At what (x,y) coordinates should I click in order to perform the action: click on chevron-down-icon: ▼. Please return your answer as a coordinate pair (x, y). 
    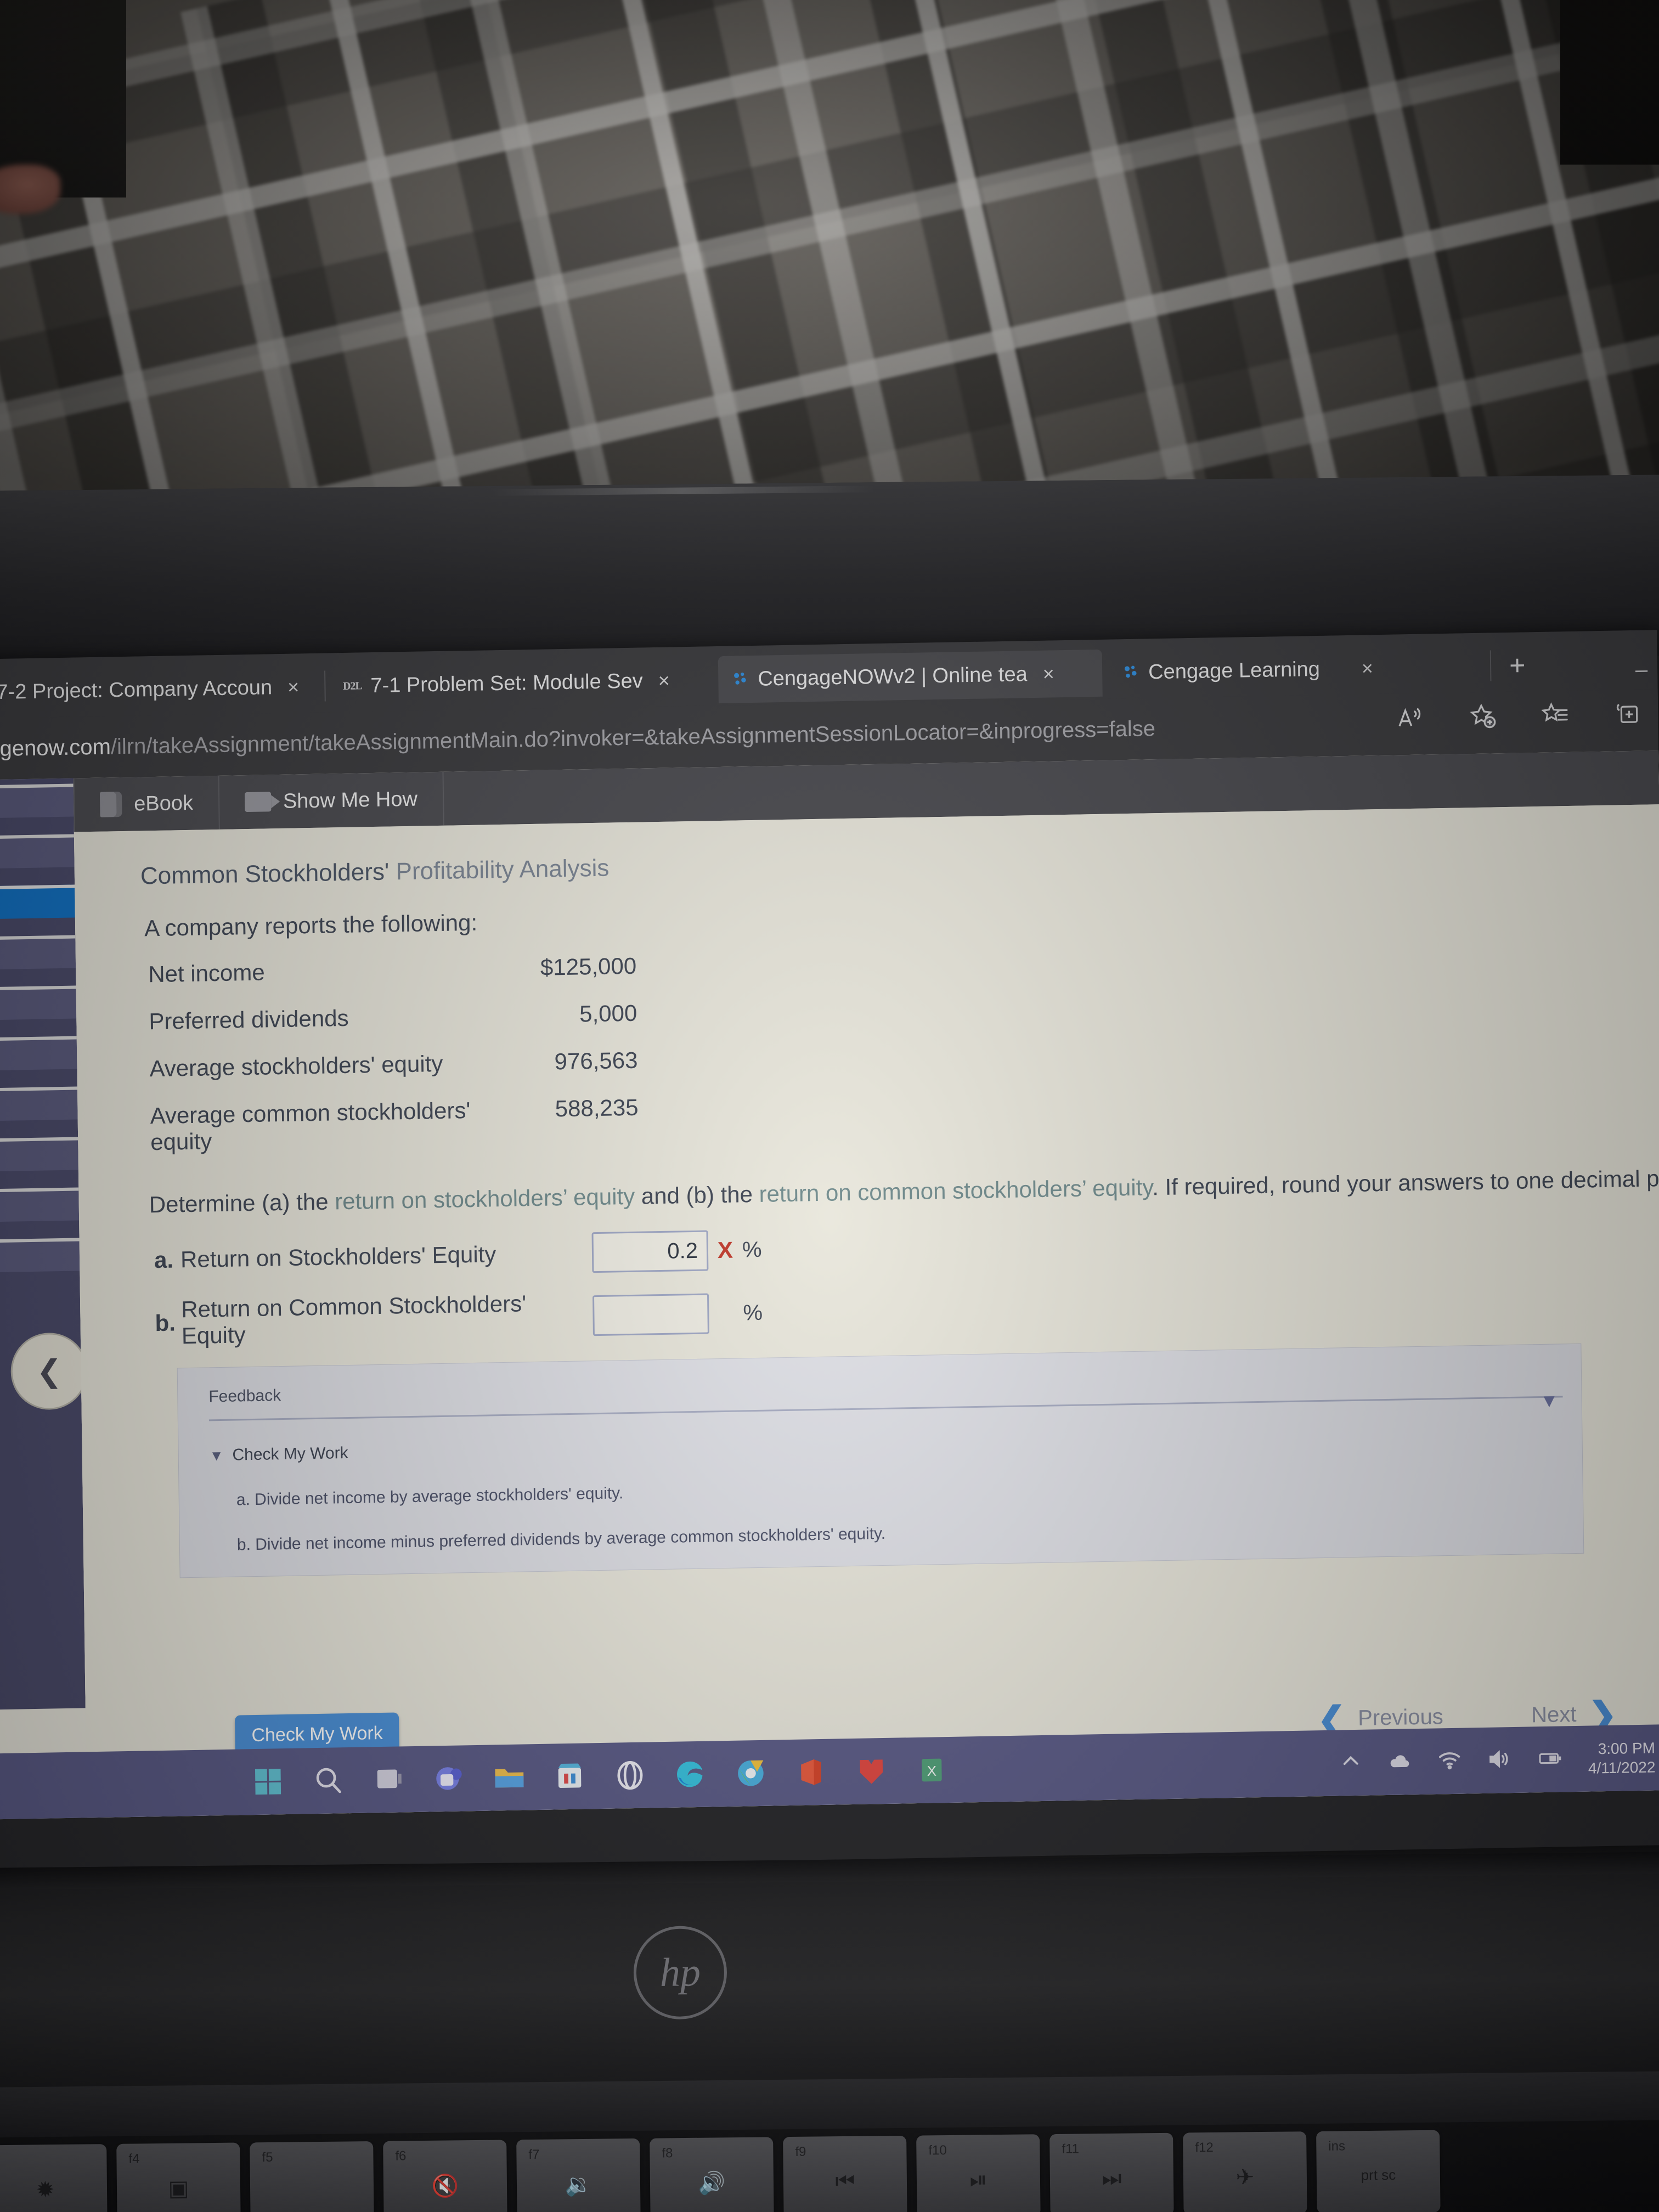
    Looking at the image, I should click on (1549, 1401).